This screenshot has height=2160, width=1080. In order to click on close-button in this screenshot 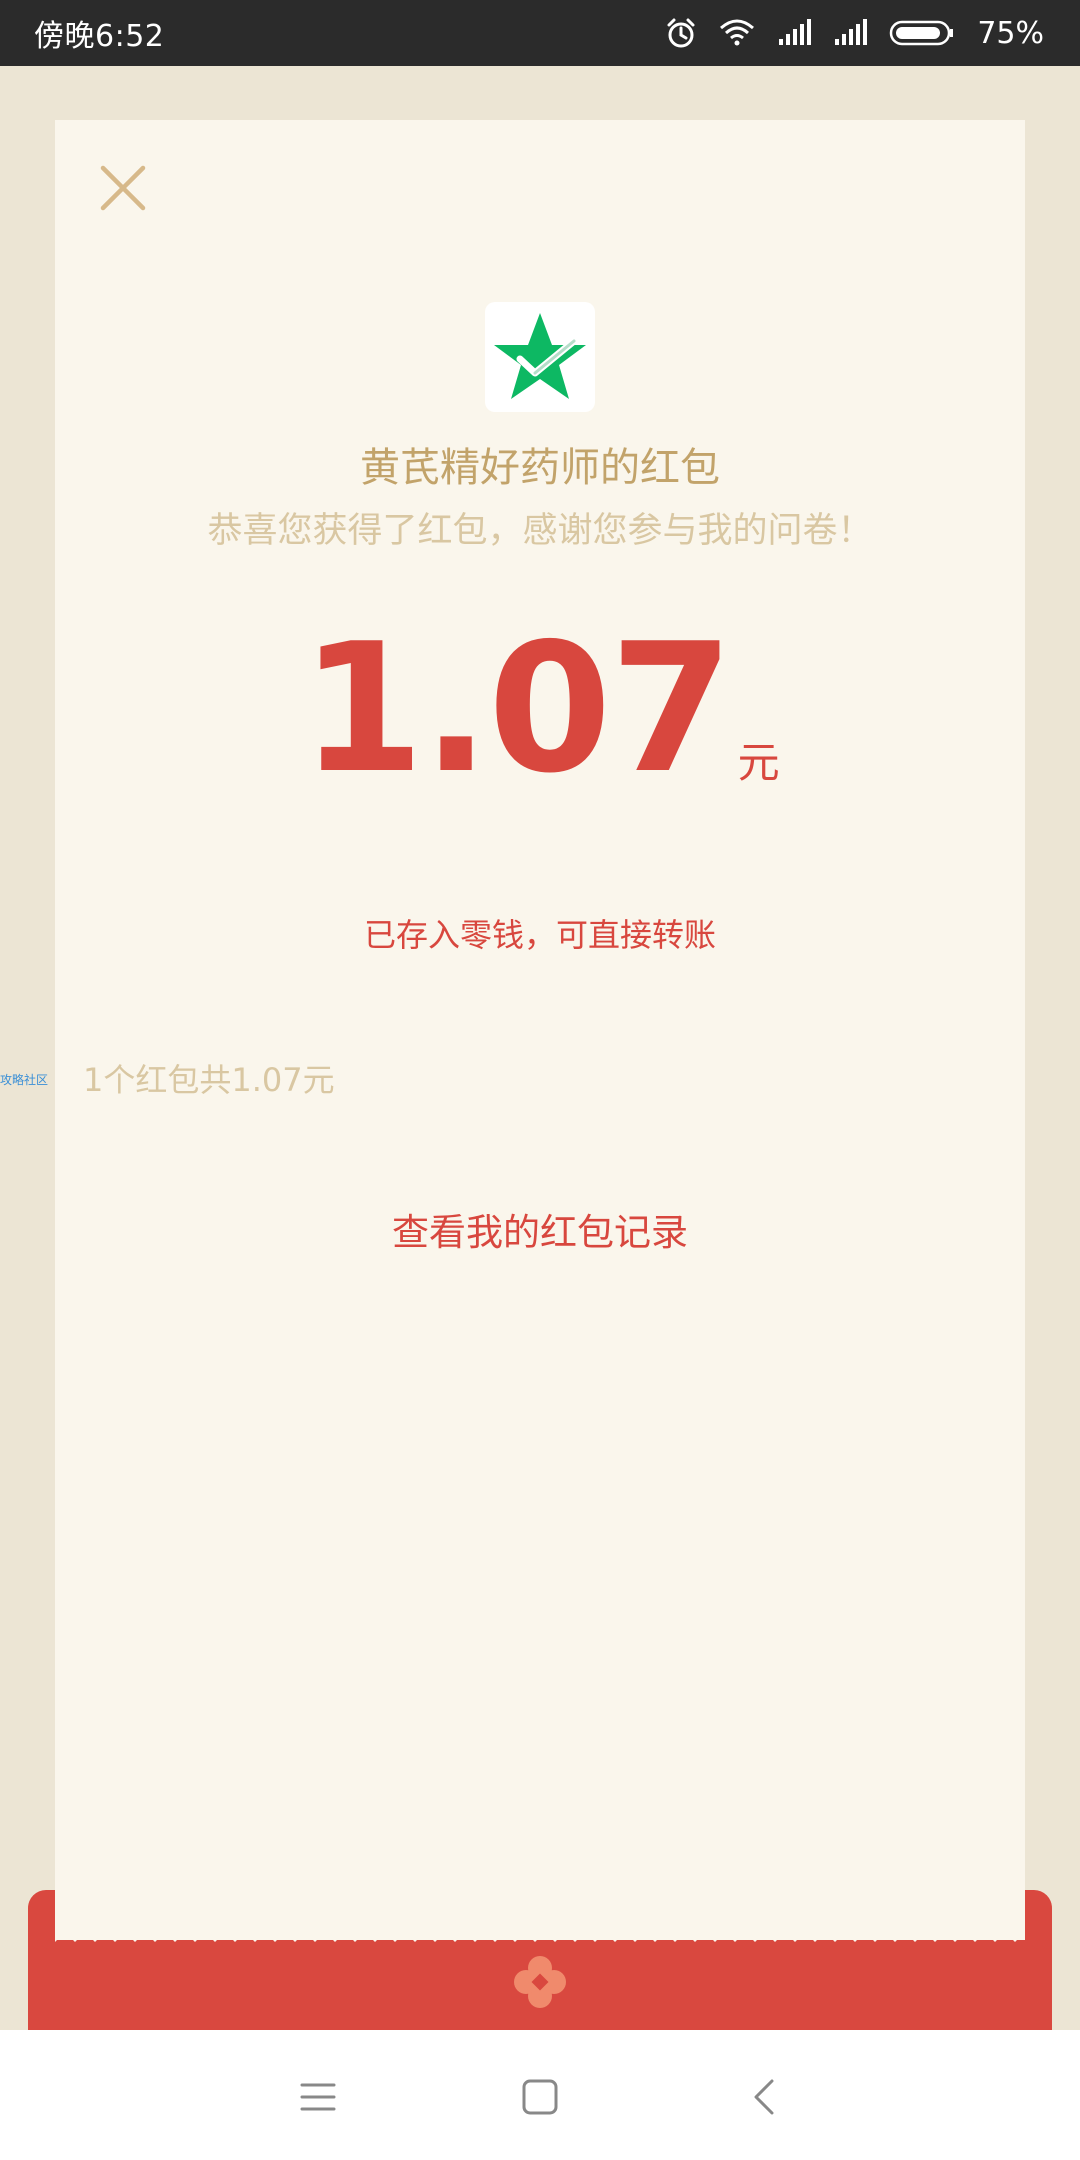, I will do `click(123, 188)`.